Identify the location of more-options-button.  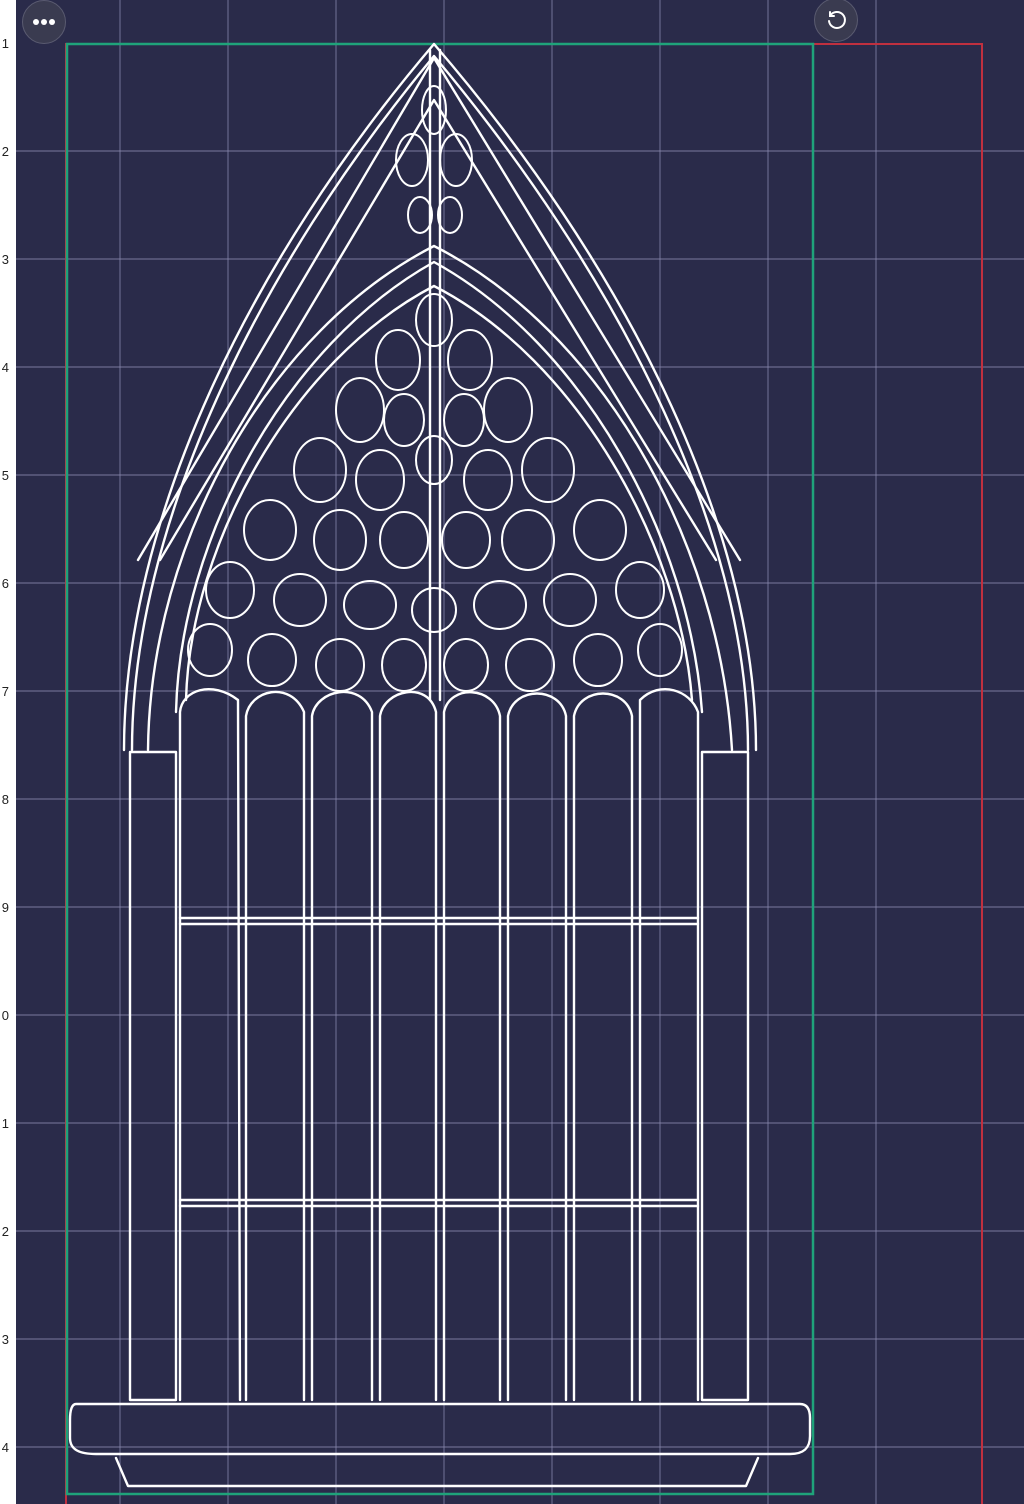
(44, 22).